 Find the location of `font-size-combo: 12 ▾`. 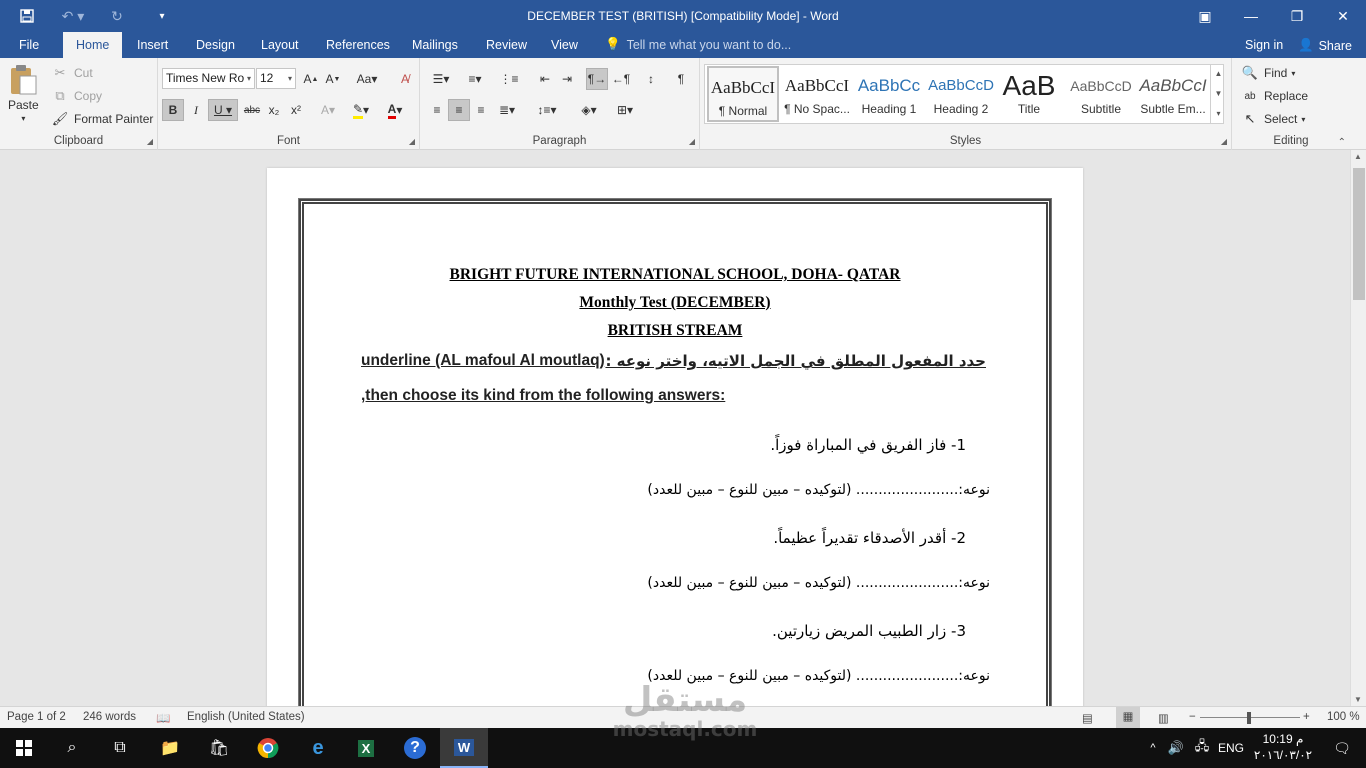

font-size-combo: 12 ▾ is located at coordinates (276, 78).